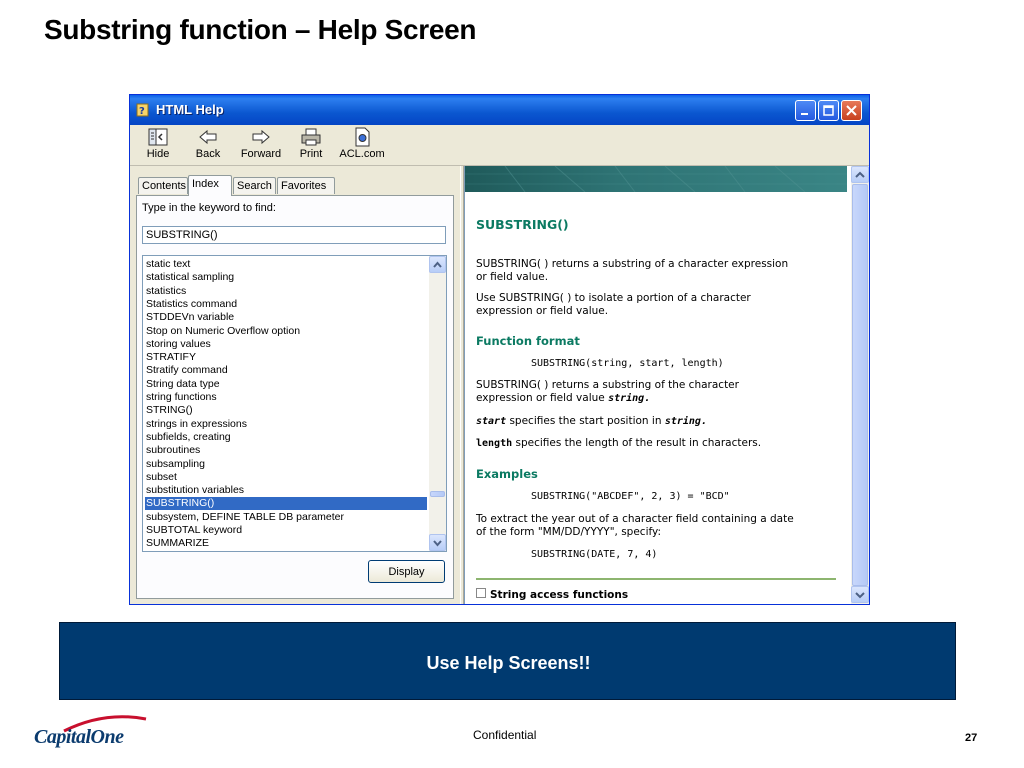 Image resolution: width=1024 pixels, height=768 pixels. I want to click on tab-search: Search, so click(254, 185).